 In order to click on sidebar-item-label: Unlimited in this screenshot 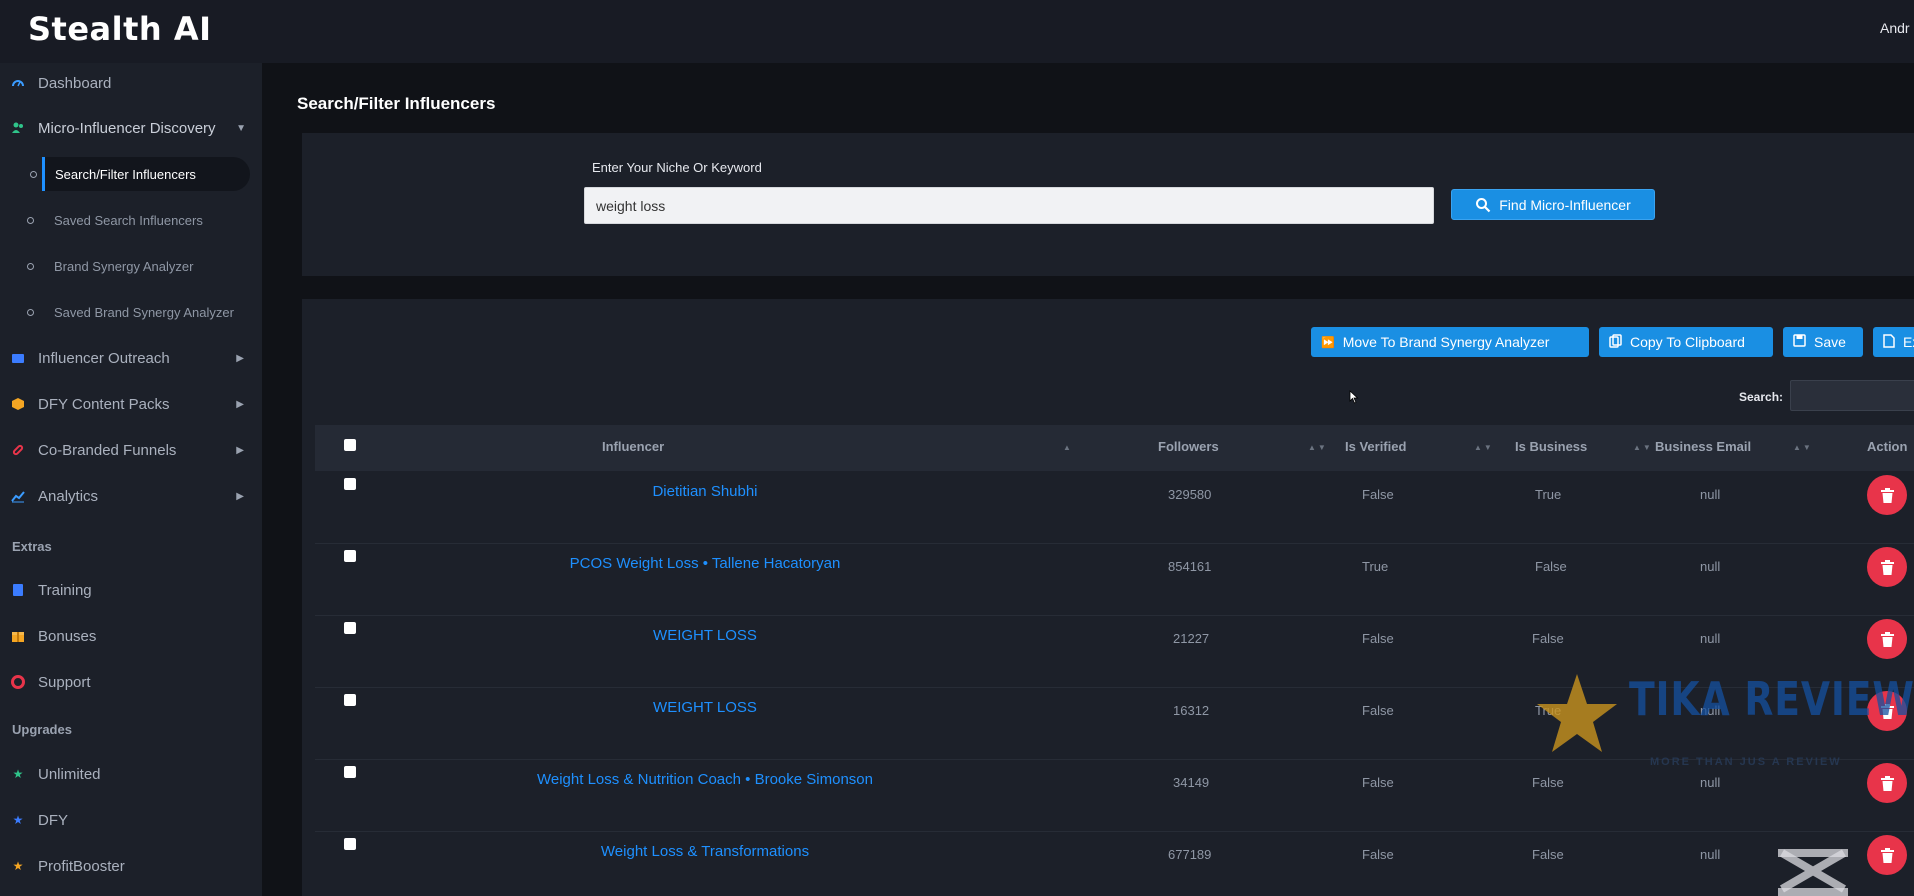, I will do `click(69, 774)`.